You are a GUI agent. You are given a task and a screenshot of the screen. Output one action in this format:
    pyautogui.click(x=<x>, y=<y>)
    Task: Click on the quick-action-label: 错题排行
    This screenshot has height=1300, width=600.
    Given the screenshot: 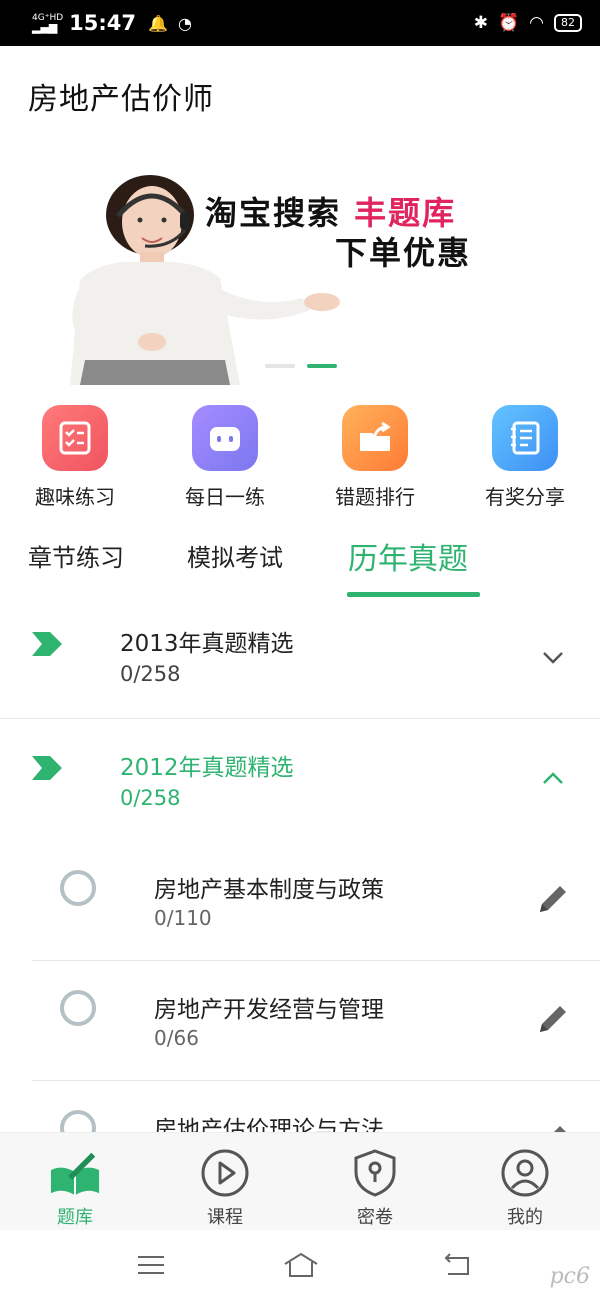 What is the action you would take?
    pyautogui.click(x=375, y=497)
    